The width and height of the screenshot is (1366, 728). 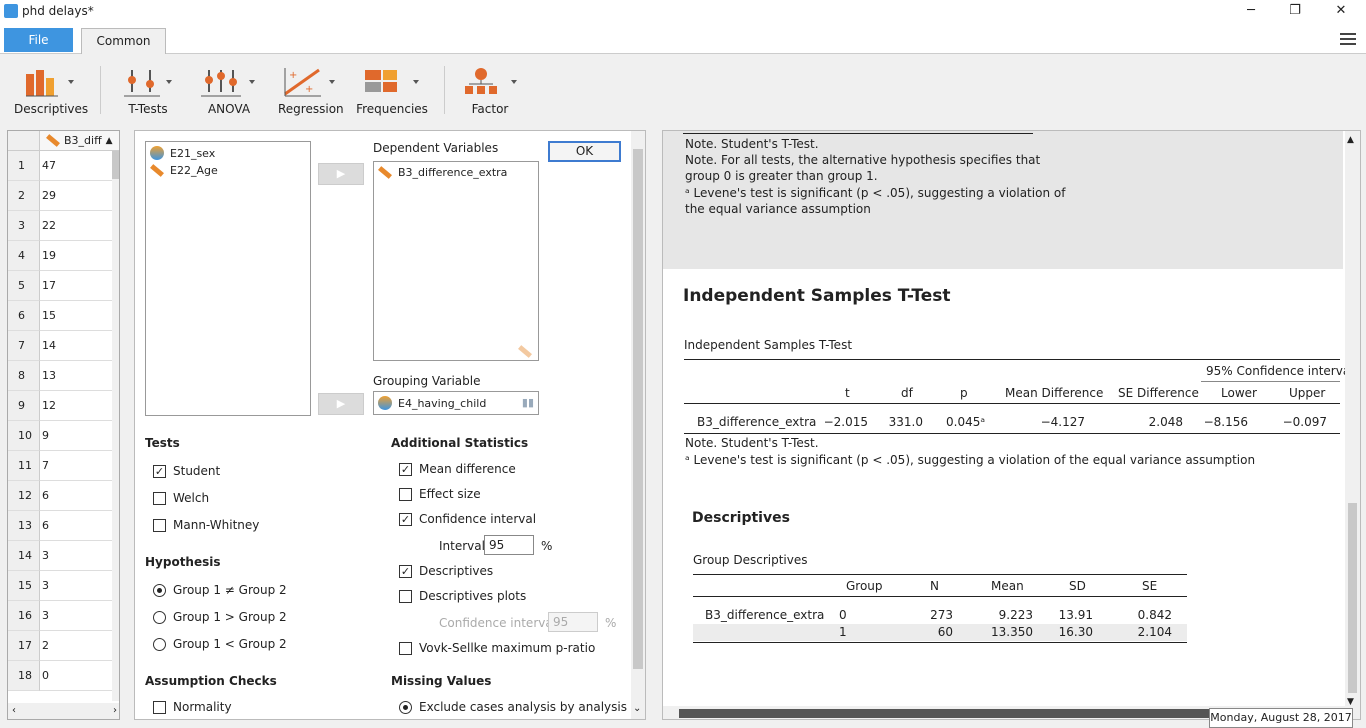 I want to click on chevron-down-icon: ⌄, so click(x=637, y=708).